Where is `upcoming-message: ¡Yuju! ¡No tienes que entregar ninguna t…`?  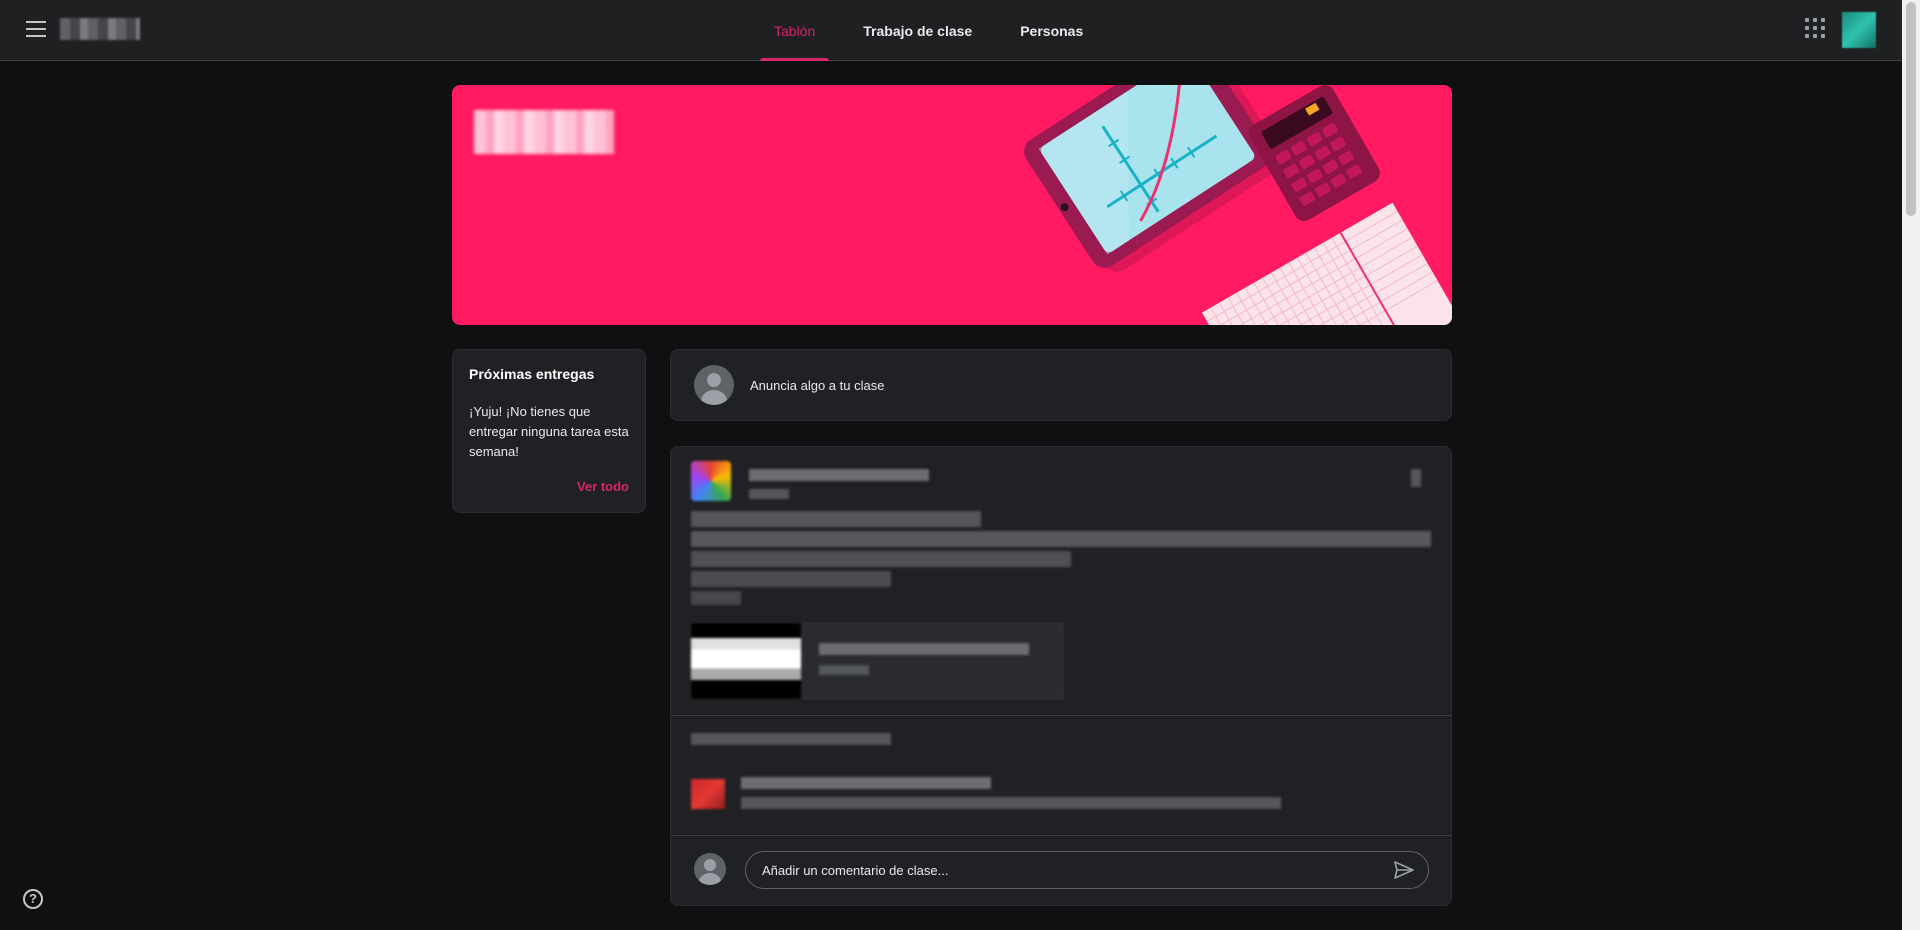
upcoming-message: ¡Yuju! ¡No tienes que entregar ninguna t… is located at coordinates (549, 431).